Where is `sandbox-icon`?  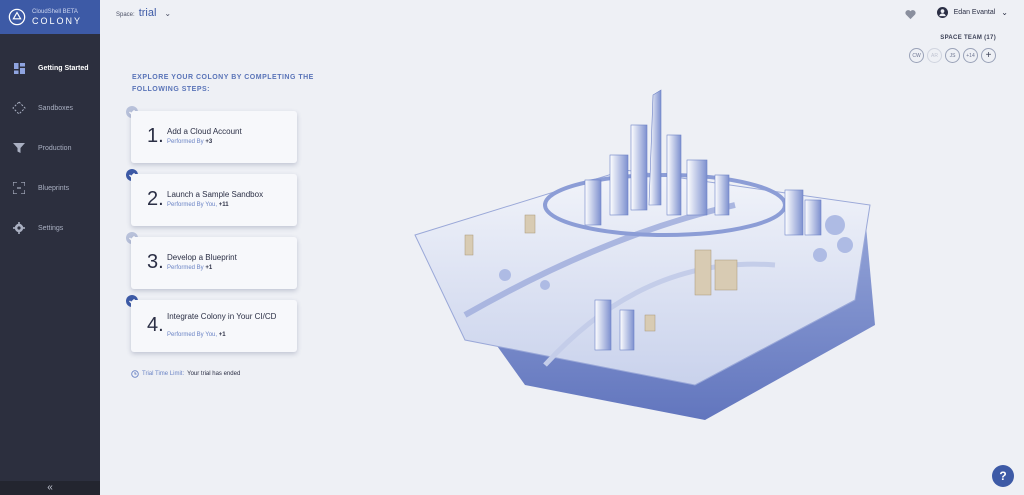
sandbox-icon is located at coordinates (19, 108).